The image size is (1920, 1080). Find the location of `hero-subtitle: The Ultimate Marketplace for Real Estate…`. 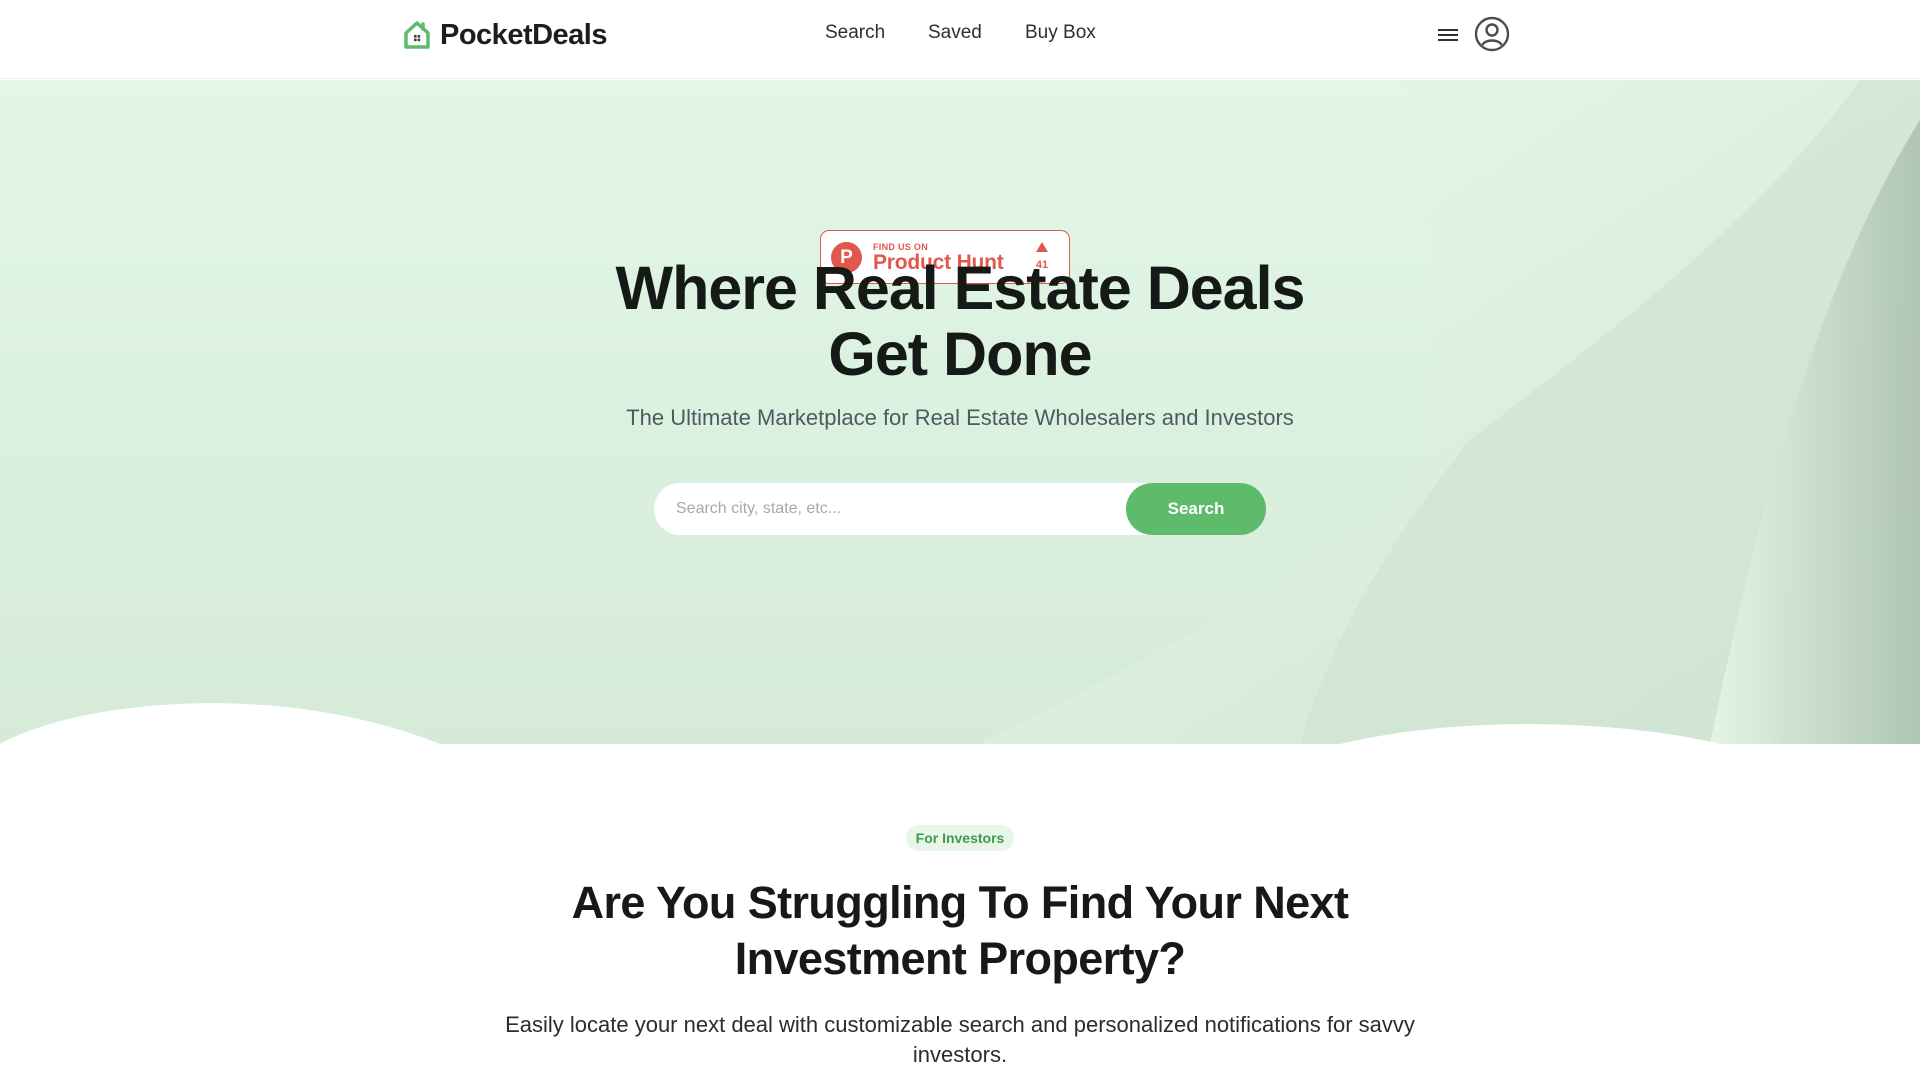

hero-subtitle: The Ultimate Marketplace for Real Estate… is located at coordinates (960, 417).